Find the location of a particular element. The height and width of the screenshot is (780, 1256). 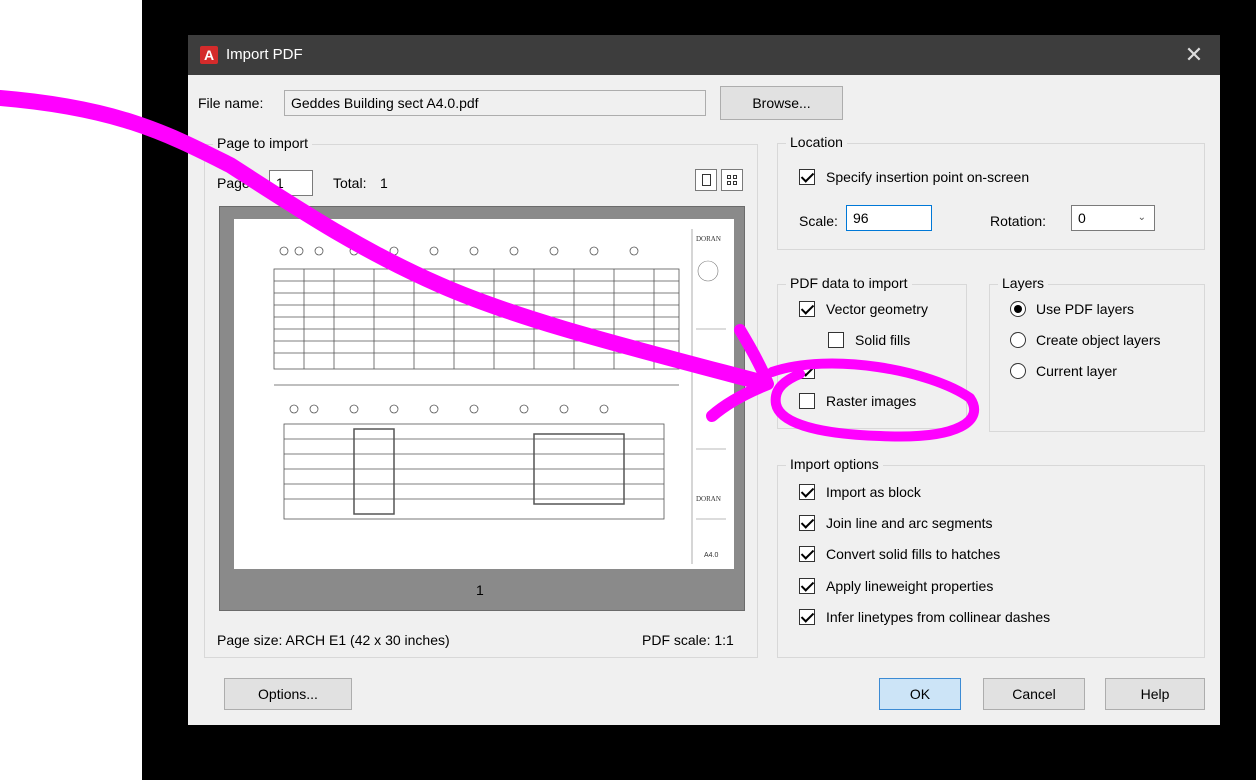

import-options-title: Import options is located at coordinates (834, 464).